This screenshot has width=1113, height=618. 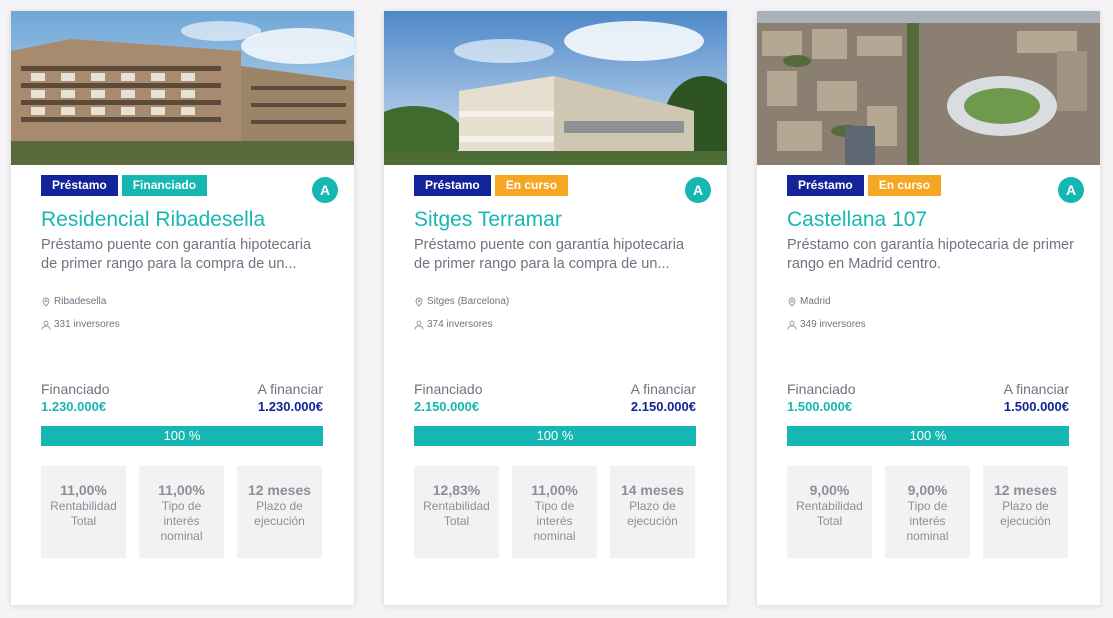 I want to click on stat-nominal-rate: 9,00% Tipo de interés nominal, so click(x=927, y=512).